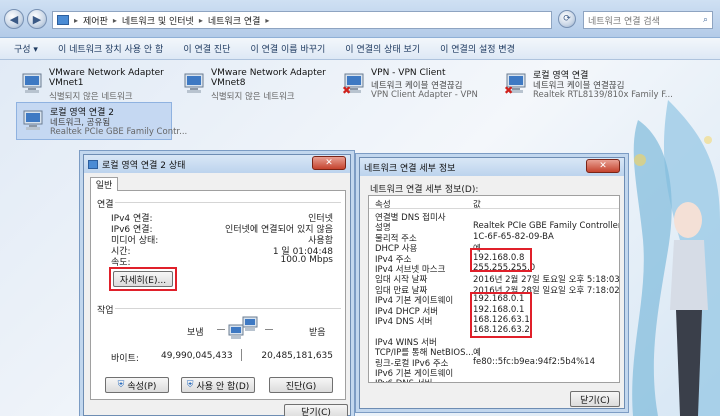 This screenshot has width=720, height=416. What do you see at coordinates (534, 361) in the screenshot?
I see `detail-value: fe80::5fc:b9ea:94f2:5b4%14` at bounding box center [534, 361].